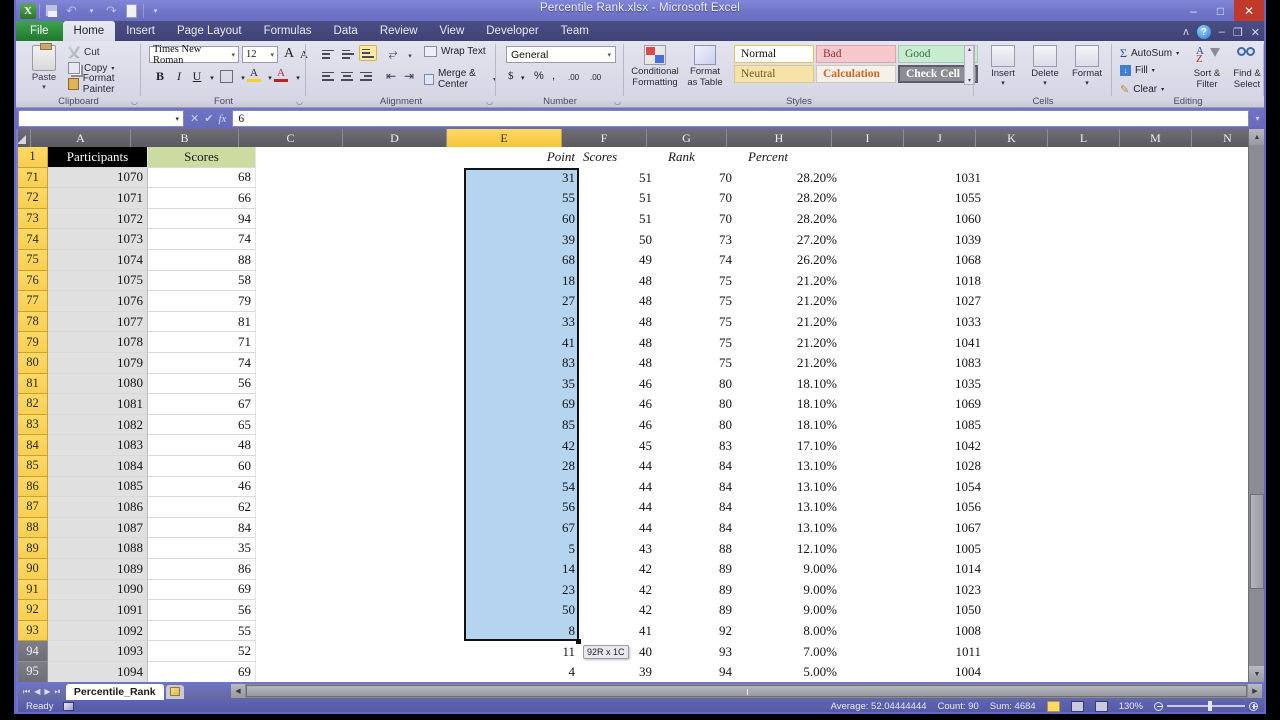 The width and height of the screenshot is (1280, 720). What do you see at coordinates (621, 569) in the screenshot?
I see `cell-F: 42` at bounding box center [621, 569].